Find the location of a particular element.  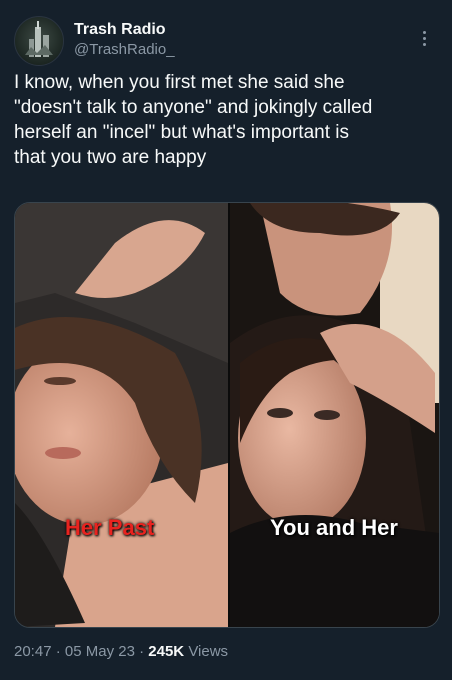

right-caption: You and Her is located at coordinates (334, 527).